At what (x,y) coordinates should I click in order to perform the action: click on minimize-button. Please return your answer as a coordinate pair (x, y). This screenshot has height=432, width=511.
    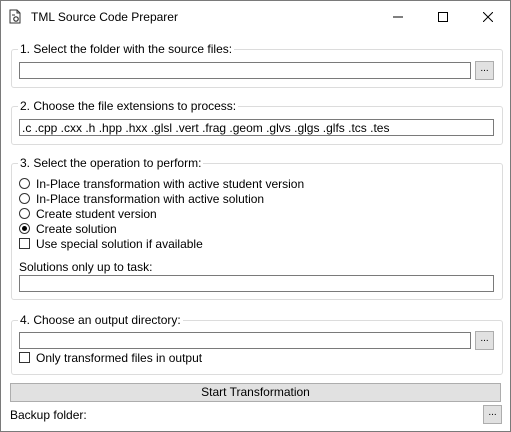
    Looking at the image, I should click on (397, 16).